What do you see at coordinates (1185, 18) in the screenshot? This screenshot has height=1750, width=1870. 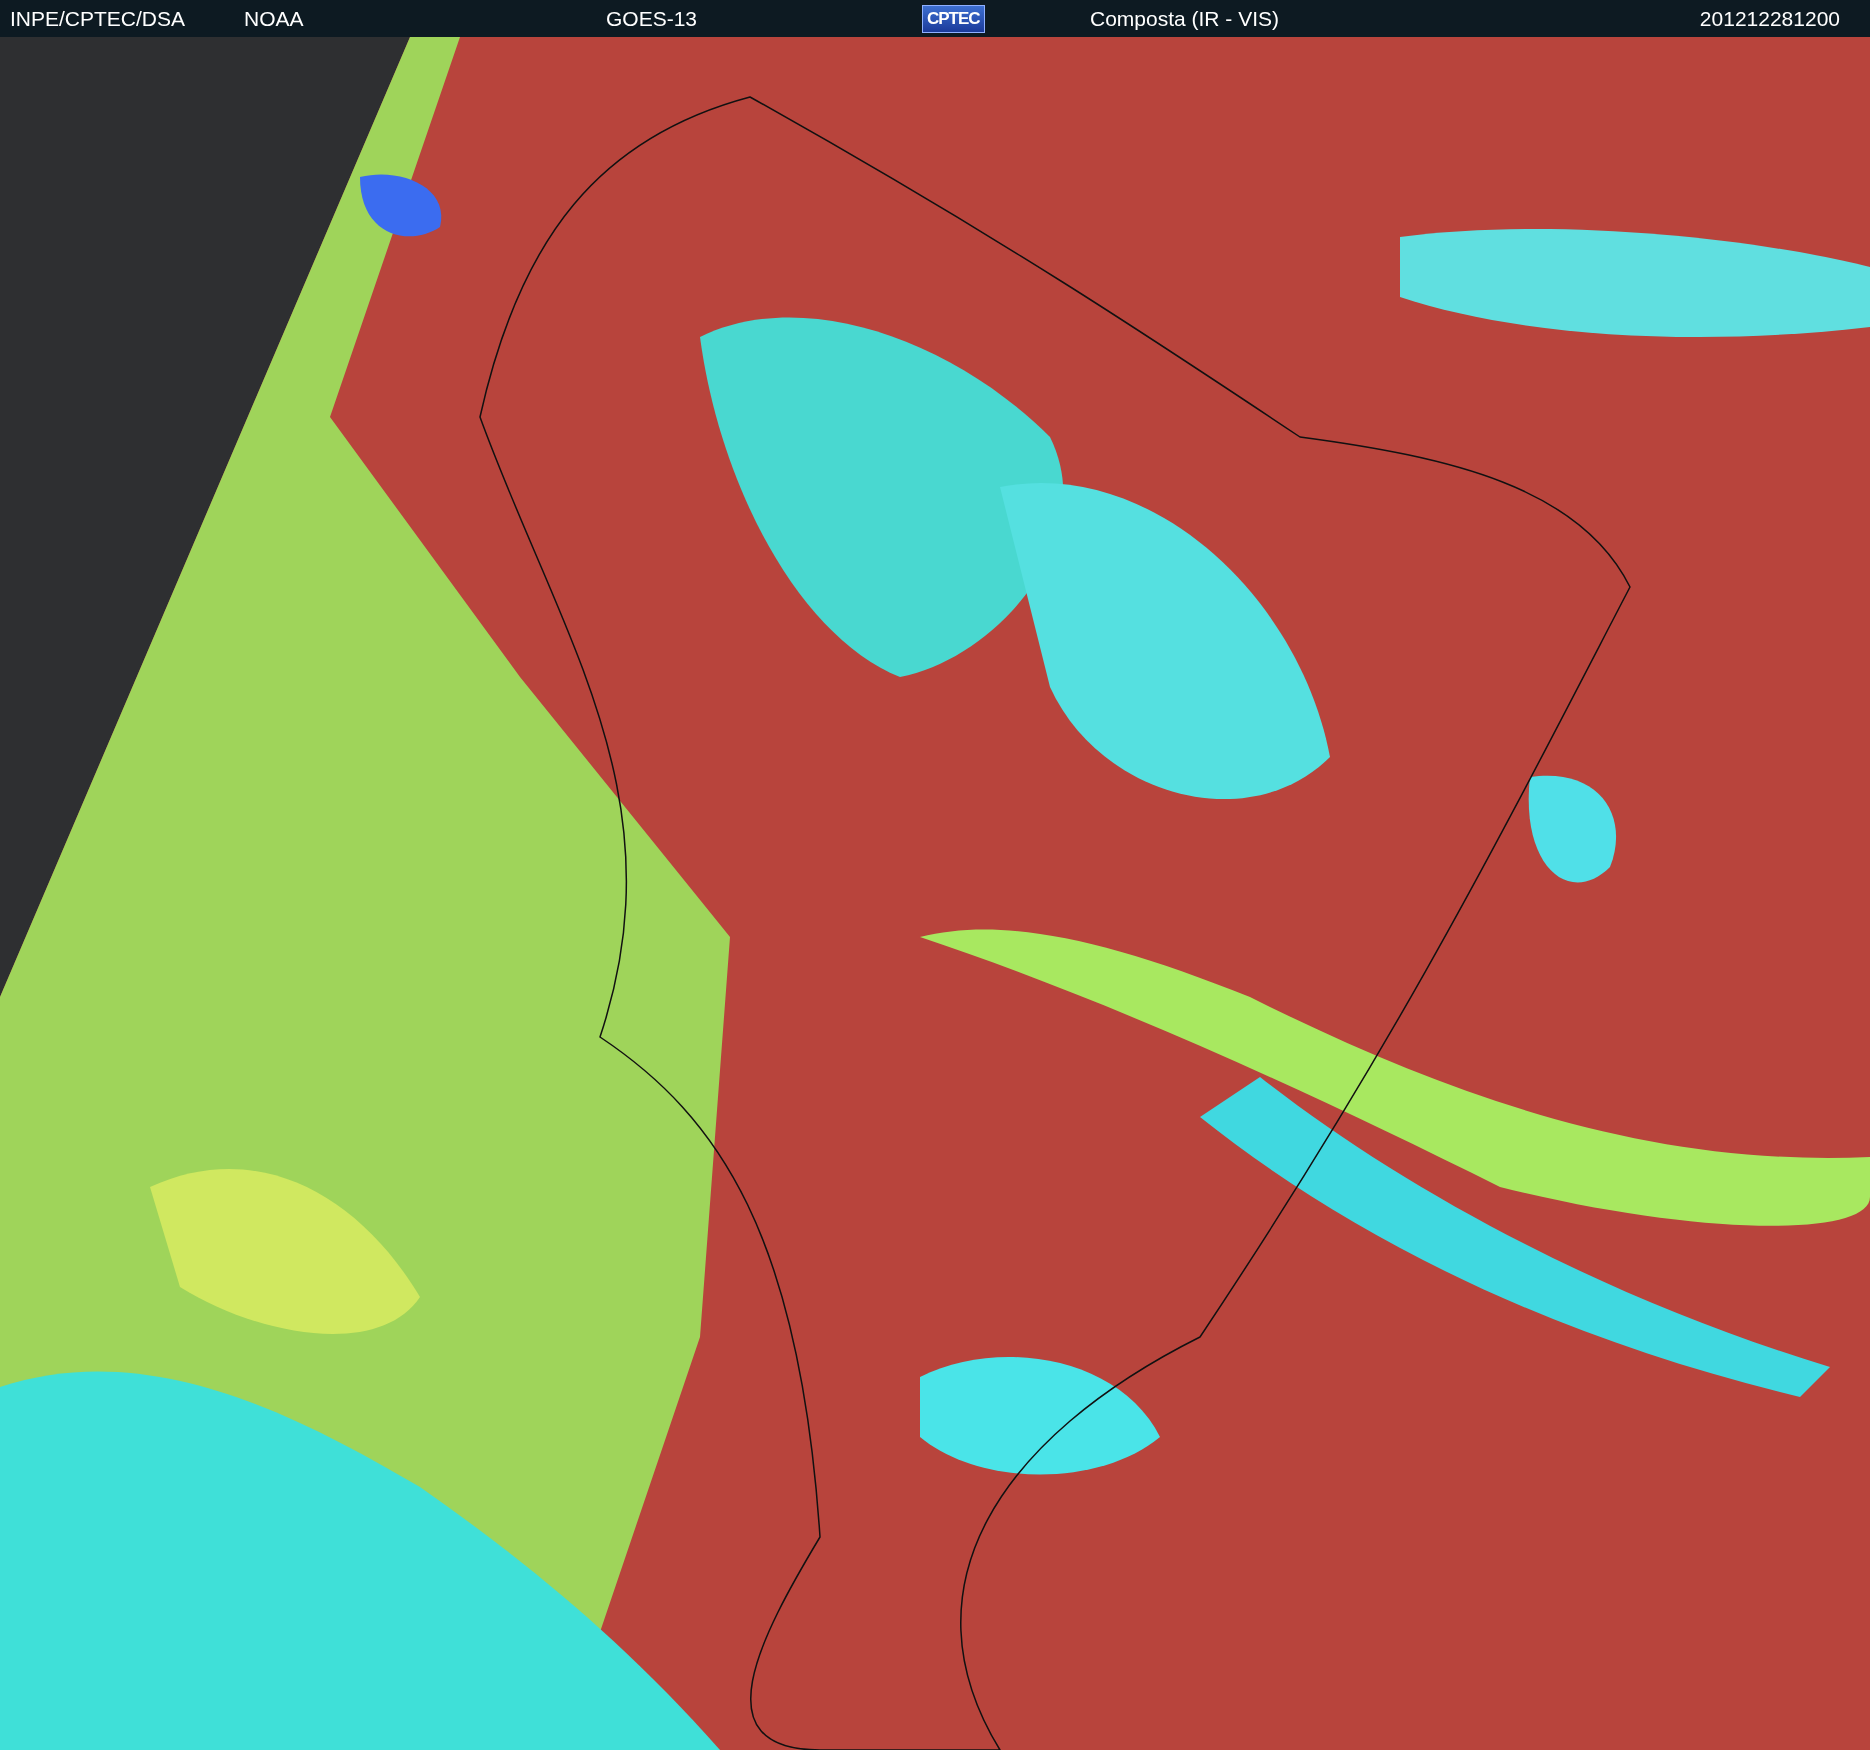 I see `product-label: Composta (IR - VIS)` at bounding box center [1185, 18].